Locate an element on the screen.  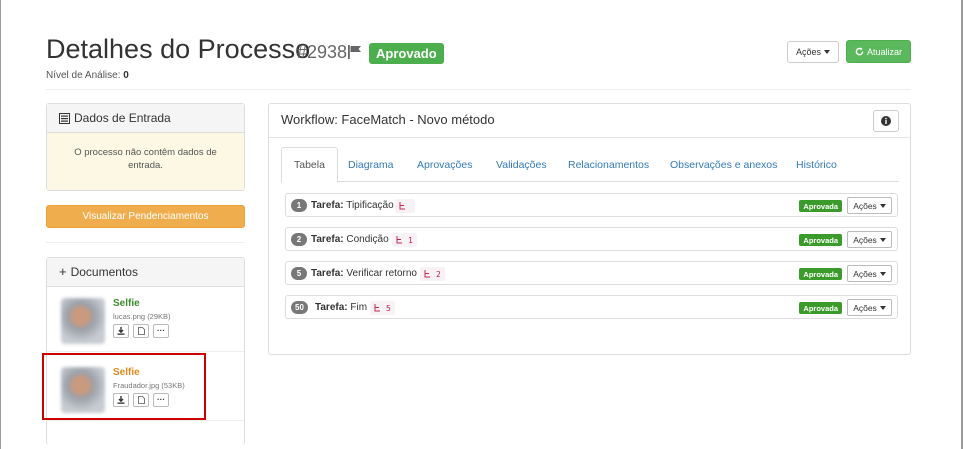
pdf-button is located at coordinates (141, 331).